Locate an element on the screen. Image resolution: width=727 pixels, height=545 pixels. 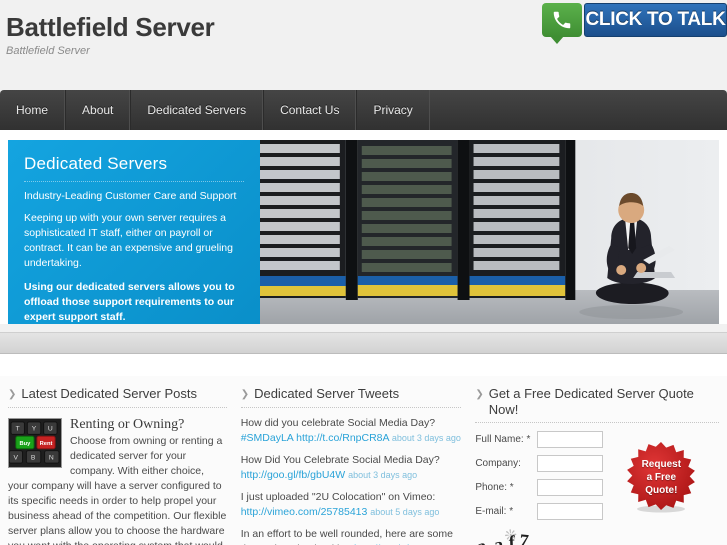
badge-line-2: a Free is located at coordinates (661, 477).